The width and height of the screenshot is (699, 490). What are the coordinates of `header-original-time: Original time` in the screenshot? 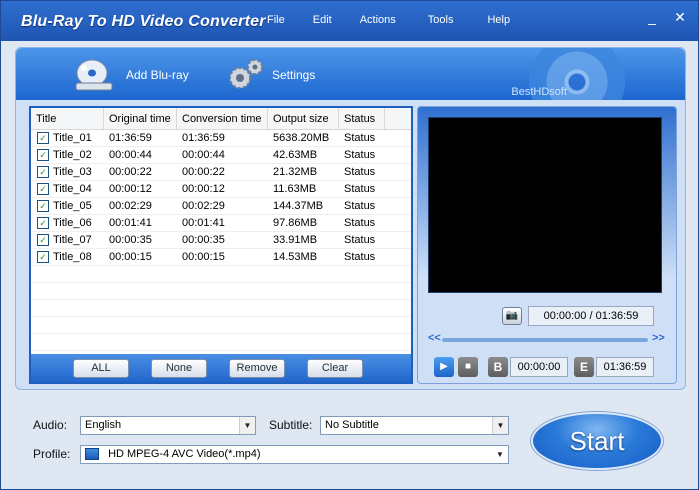 It's located at (140, 118).